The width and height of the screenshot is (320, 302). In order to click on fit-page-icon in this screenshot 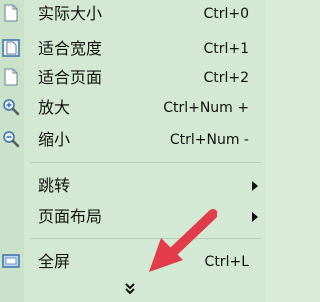, I will do `click(11, 77)`.